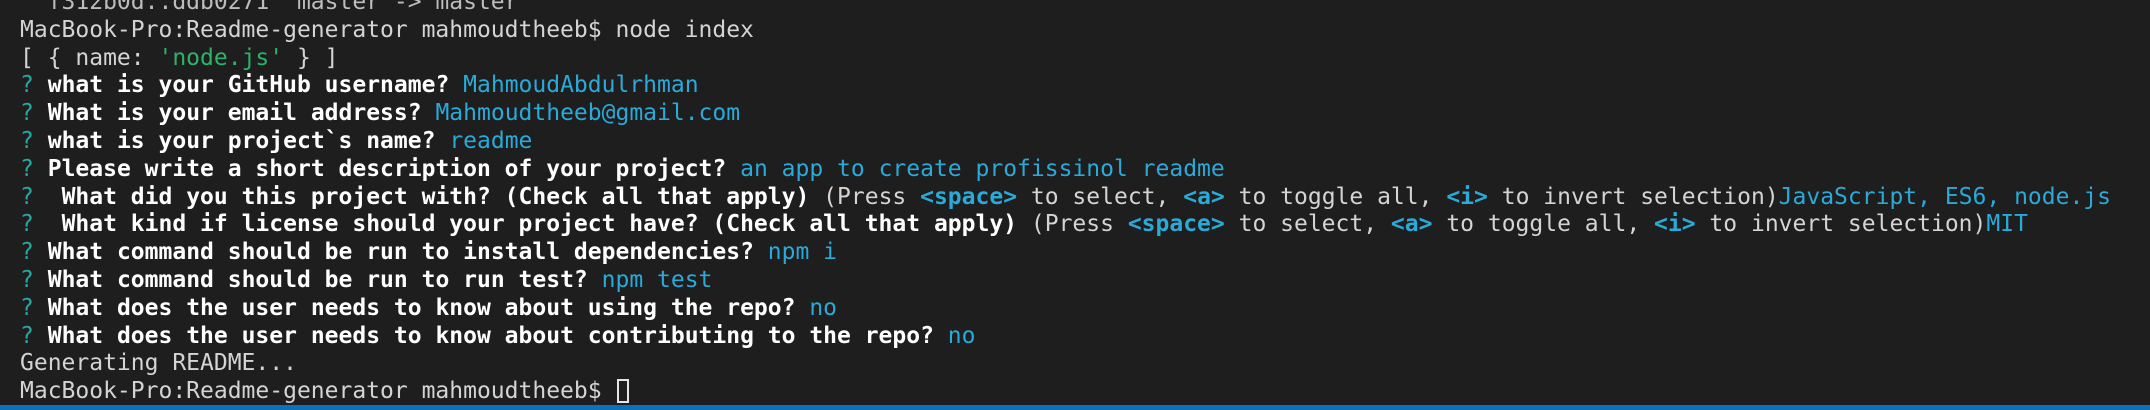 This screenshot has width=2150, height=410. Describe the element at coordinates (89, 57) in the screenshot. I see `output-prefix: [ { name:` at that location.